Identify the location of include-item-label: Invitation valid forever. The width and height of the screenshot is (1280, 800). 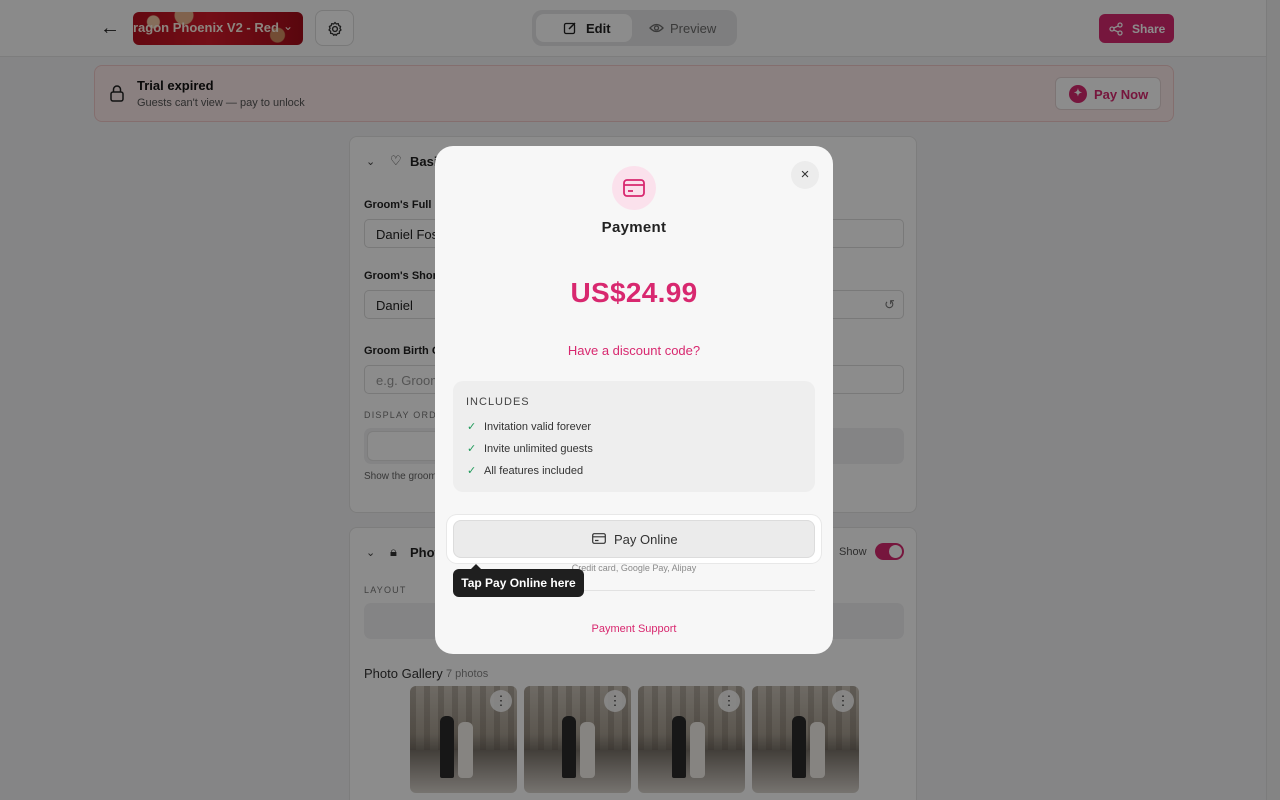
(537, 427).